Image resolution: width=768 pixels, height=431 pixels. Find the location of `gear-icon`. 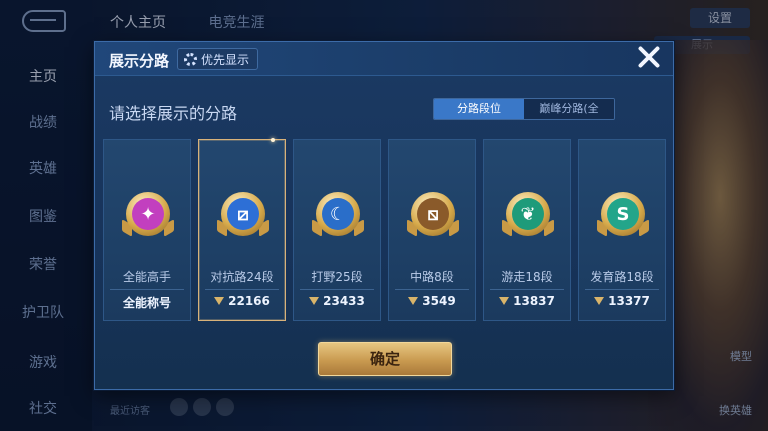

gear-icon is located at coordinates (190, 59).